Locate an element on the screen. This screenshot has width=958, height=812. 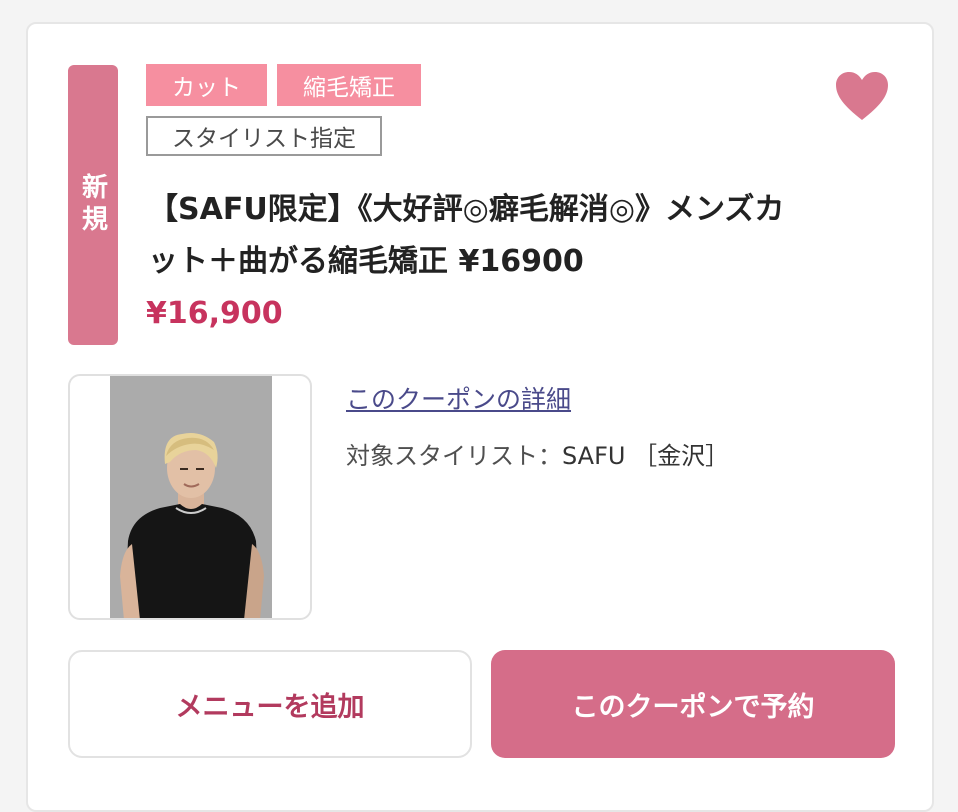
tag-group: カット 縮毛矯正 スタイリスト指定 is located at coordinates (283, 115).